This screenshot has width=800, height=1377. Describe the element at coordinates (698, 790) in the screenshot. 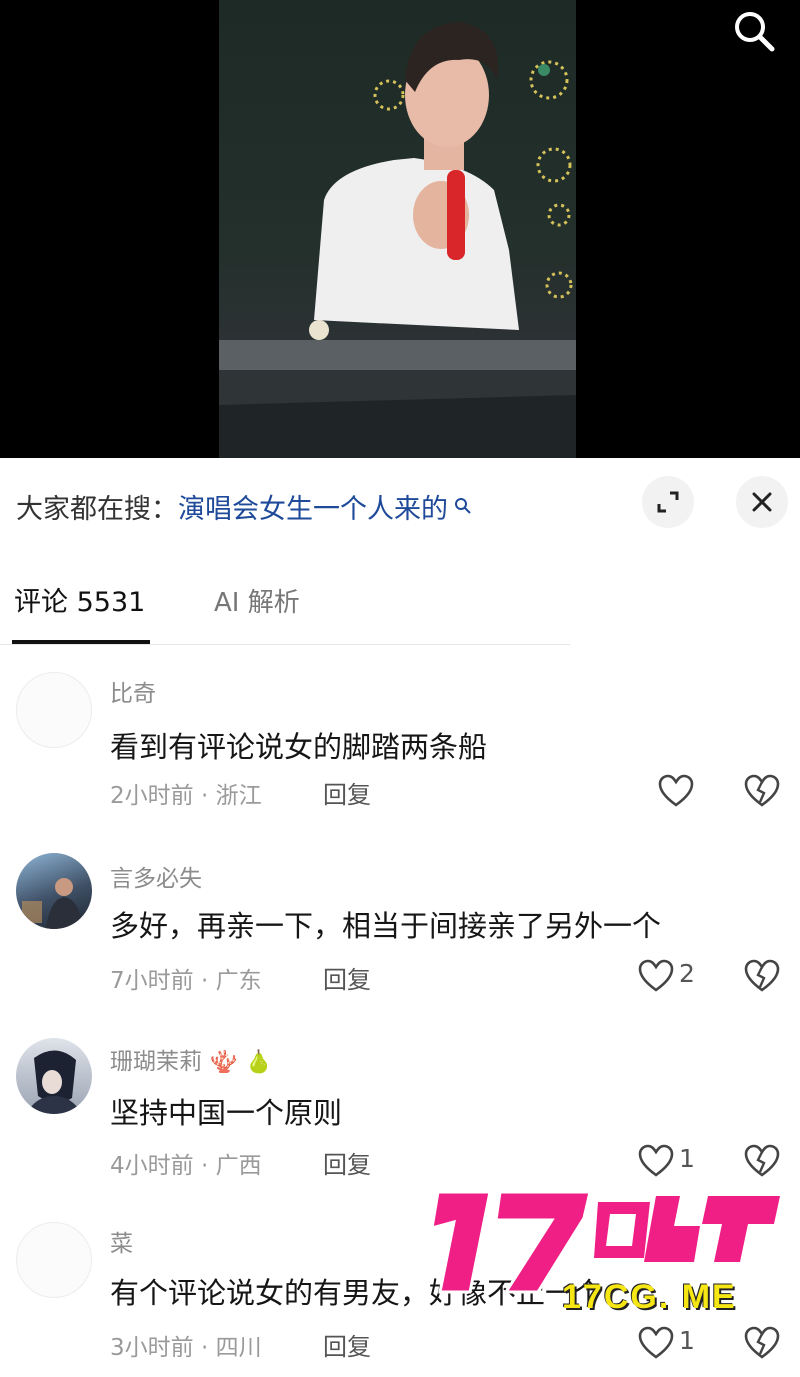

I see `like-button` at that location.